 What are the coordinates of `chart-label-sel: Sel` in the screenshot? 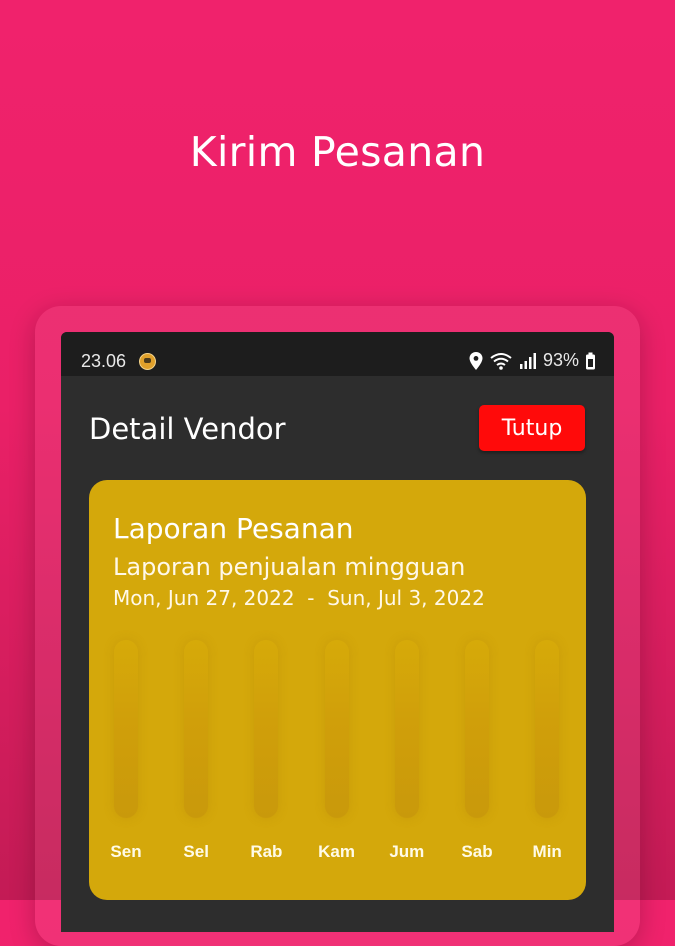 It's located at (196, 851).